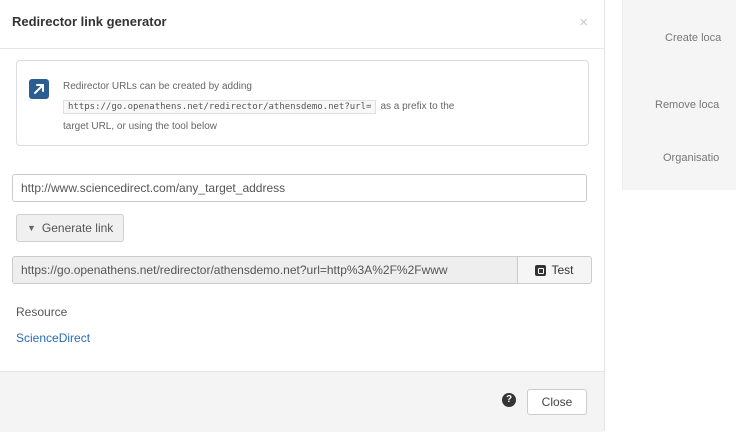 The height and width of the screenshot is (432, 736). I want to click on side-item-remove-location: Remove loca, so click(695, 105).